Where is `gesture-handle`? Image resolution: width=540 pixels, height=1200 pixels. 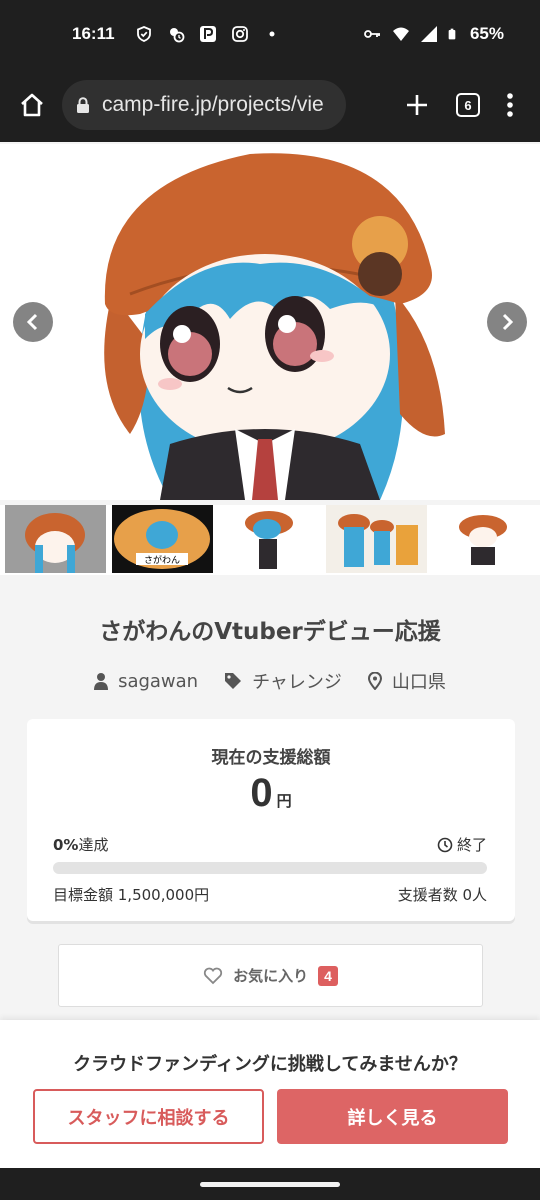 gesture-handle is located at coordinates (270, 1184).